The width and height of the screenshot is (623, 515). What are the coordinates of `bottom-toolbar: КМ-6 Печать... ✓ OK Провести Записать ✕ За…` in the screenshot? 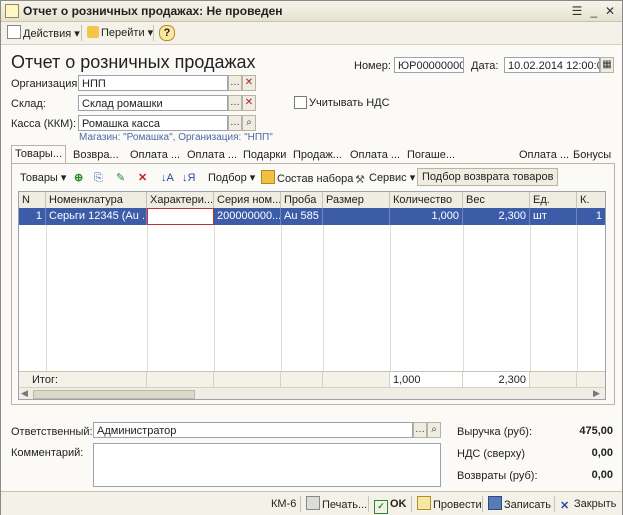 It's located at (311, 503).